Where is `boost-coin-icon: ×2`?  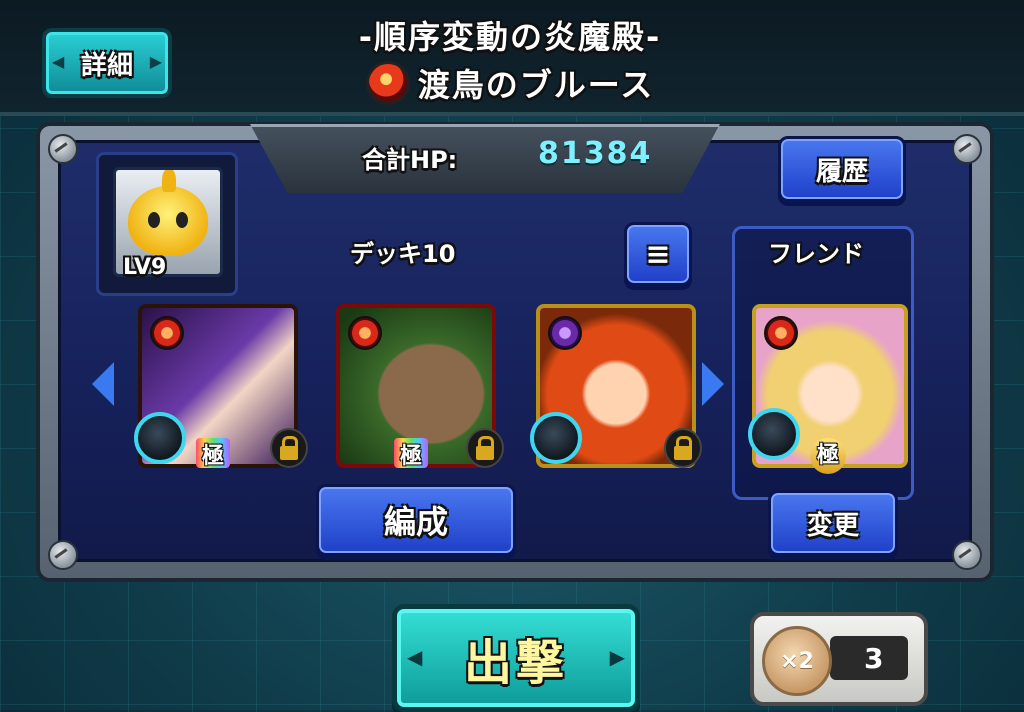 boost-coin-icon: ×2 is located at coordinates (797, 661).